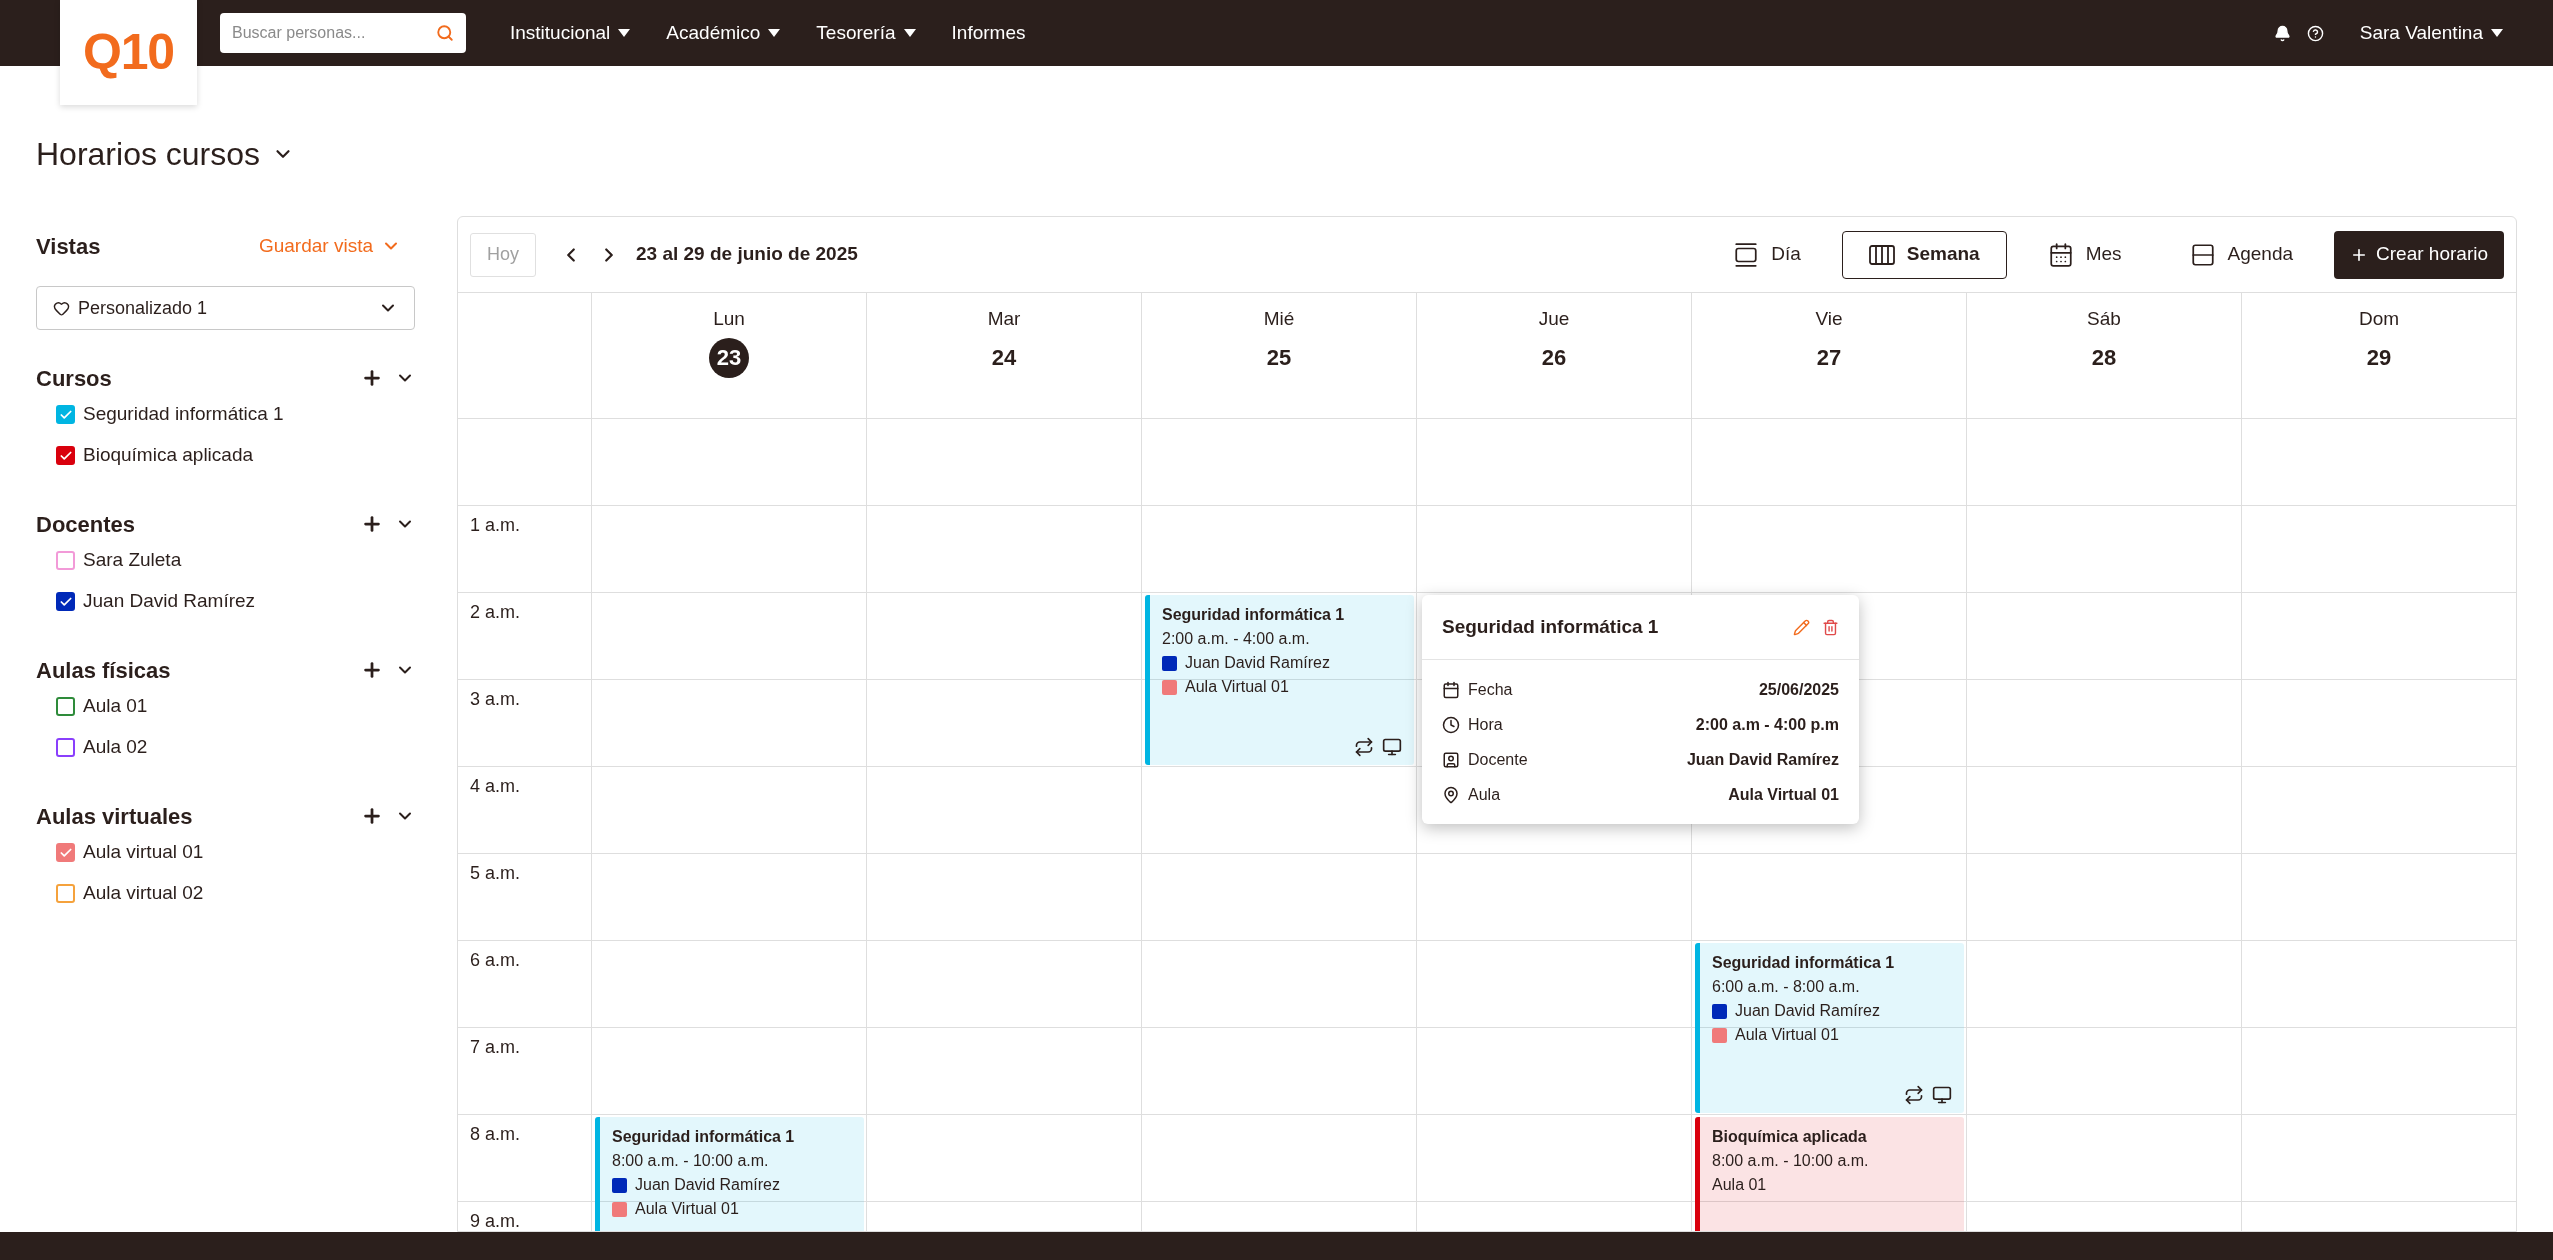 This screenshot has height=1260, width=2553. I want to click on detail-label: Docente, so click(1498, 759).